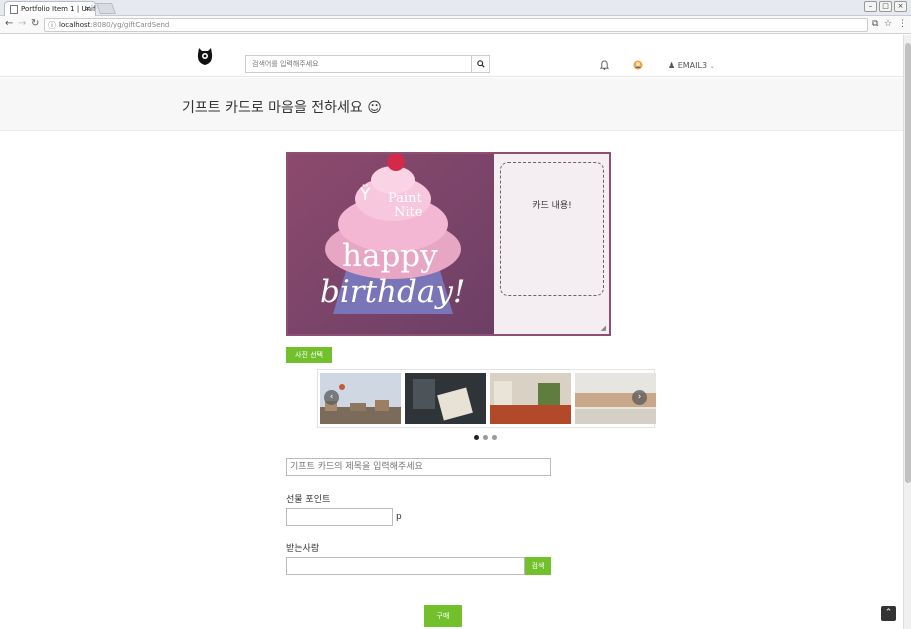 This screenshot has height=629, width=911. I want to click on page-favicon-icon, so click(14, 9).